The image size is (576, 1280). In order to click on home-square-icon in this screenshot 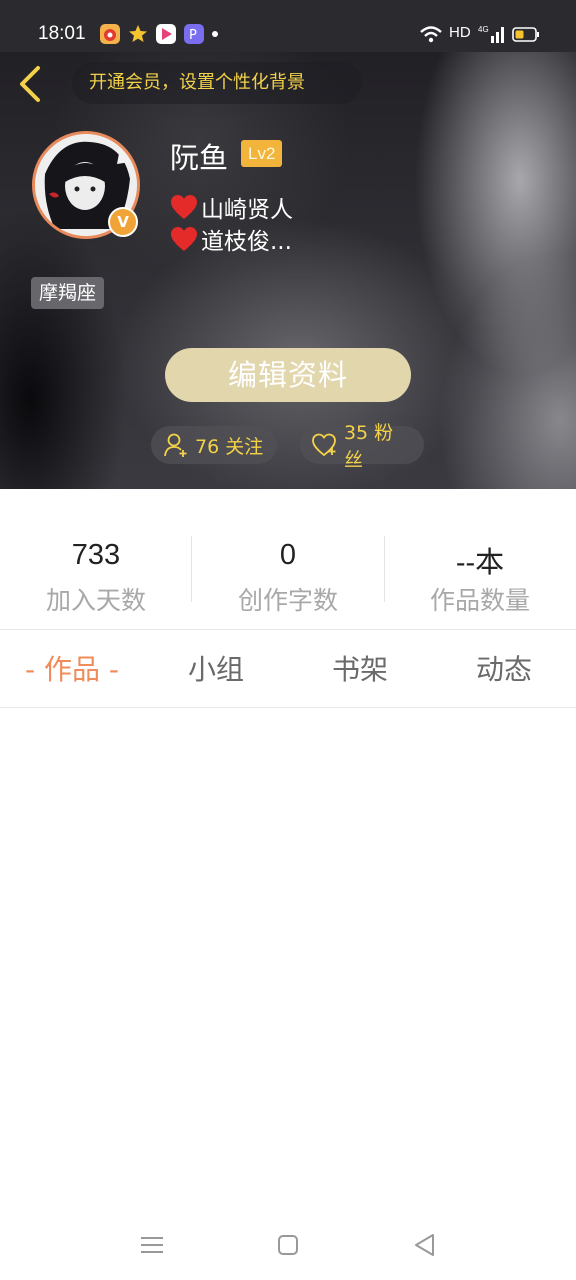, I will do `click(288, 1245)`.